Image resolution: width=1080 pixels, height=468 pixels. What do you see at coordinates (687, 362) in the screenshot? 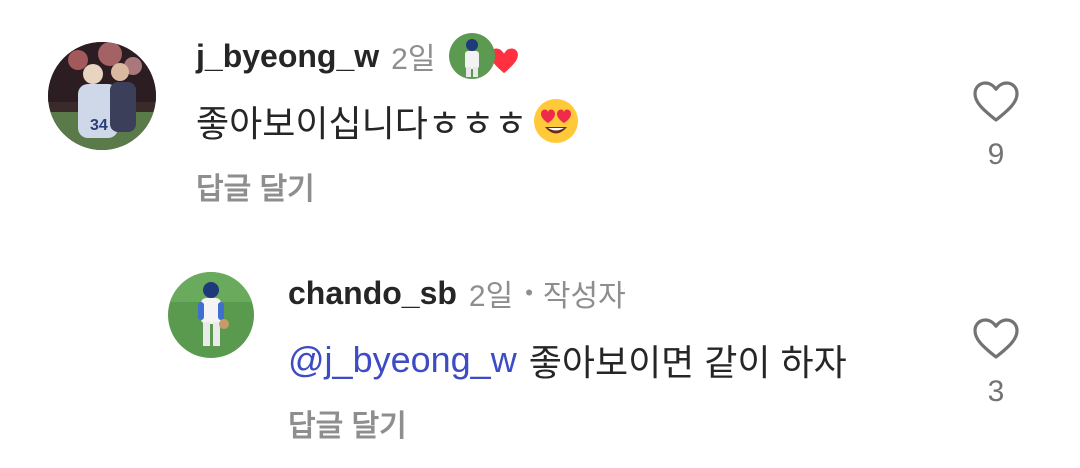
I see `comment-text: 좋아보이면 같이 하자` at bounding box center [687, 362].